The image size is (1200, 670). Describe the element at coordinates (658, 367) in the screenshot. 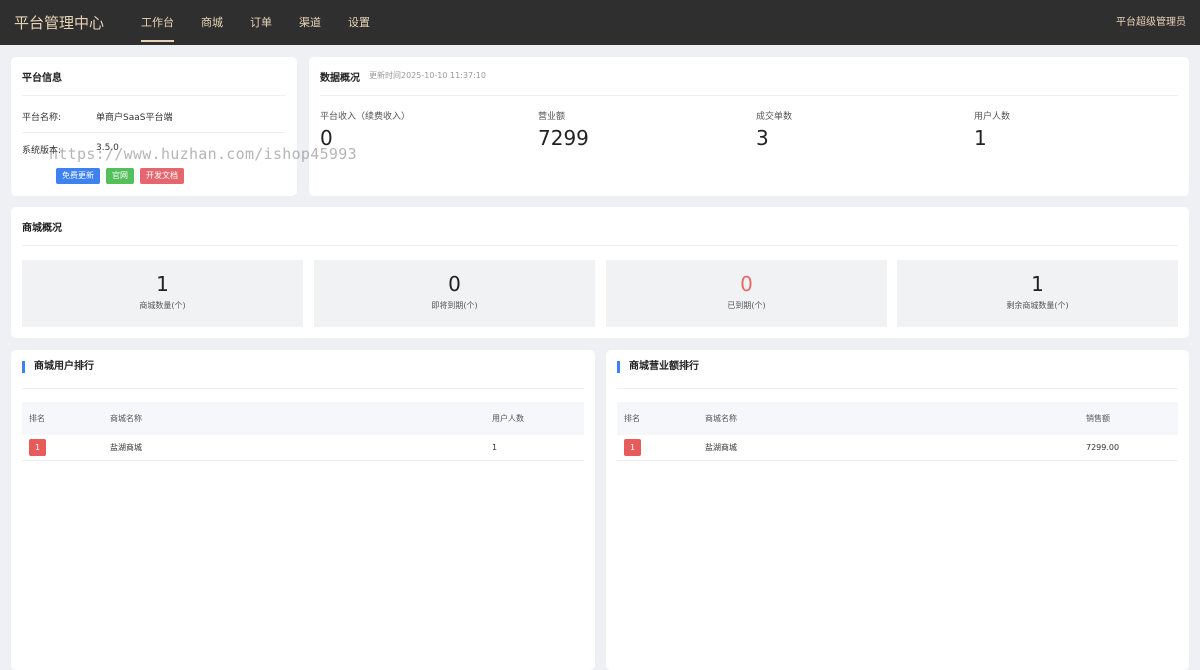

I see `sales-ranking-title: 商城营业额排行` at that location.